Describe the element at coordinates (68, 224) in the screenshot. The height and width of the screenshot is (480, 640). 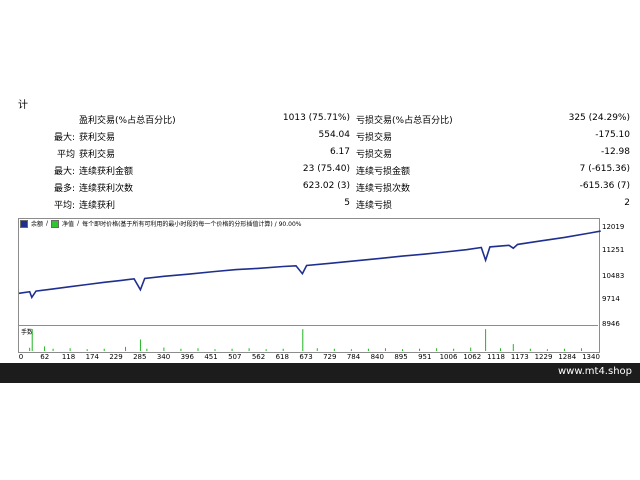
I see `legend-equity-label: 净值` at that location.